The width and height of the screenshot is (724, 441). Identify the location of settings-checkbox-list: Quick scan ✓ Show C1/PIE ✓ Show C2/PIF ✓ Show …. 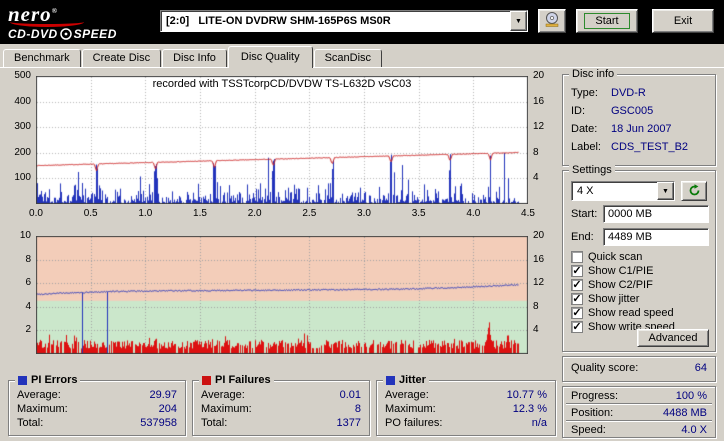
(641, 292).